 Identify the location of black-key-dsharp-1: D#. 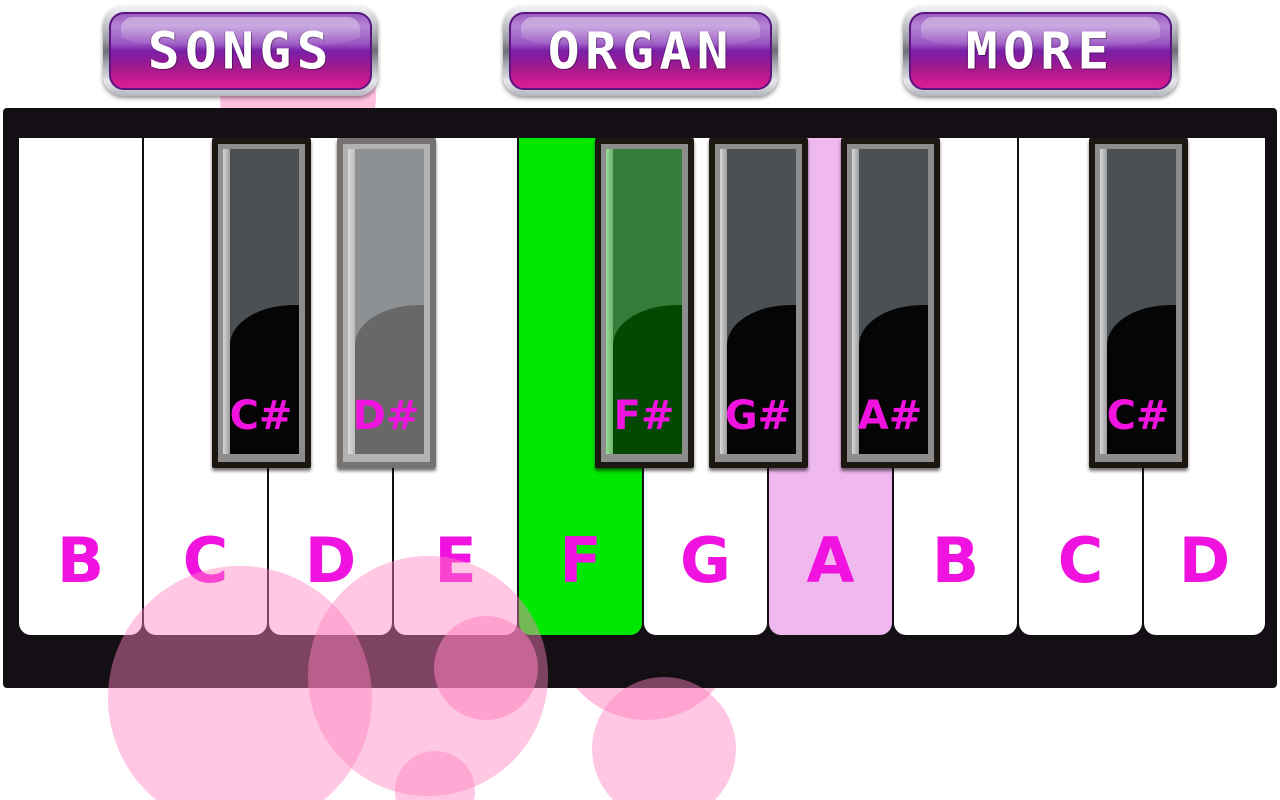
(386, 303).